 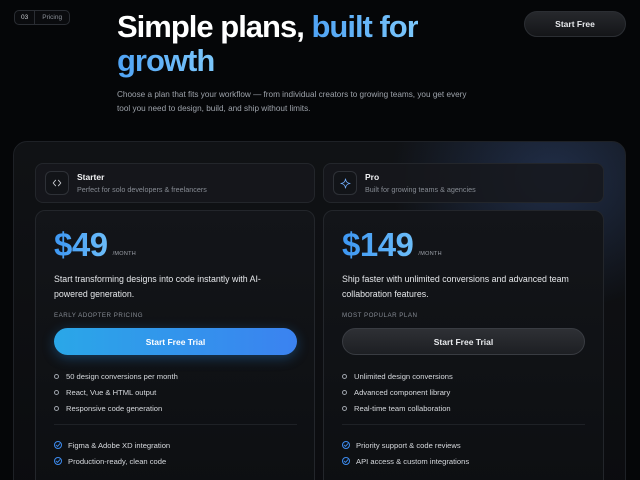 I want to click on list-item: React, Vue & HTML output, so click(x=116, y=392).